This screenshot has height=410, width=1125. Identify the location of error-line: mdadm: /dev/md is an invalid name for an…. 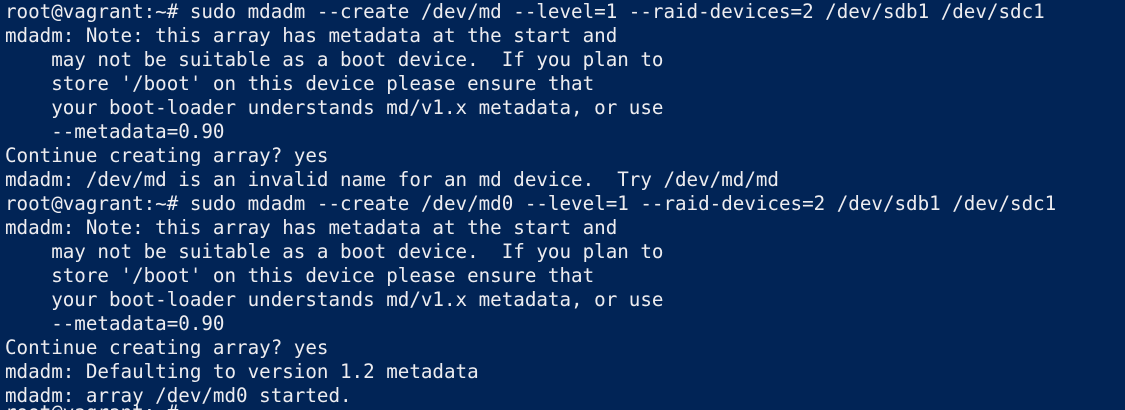
(392, 179).